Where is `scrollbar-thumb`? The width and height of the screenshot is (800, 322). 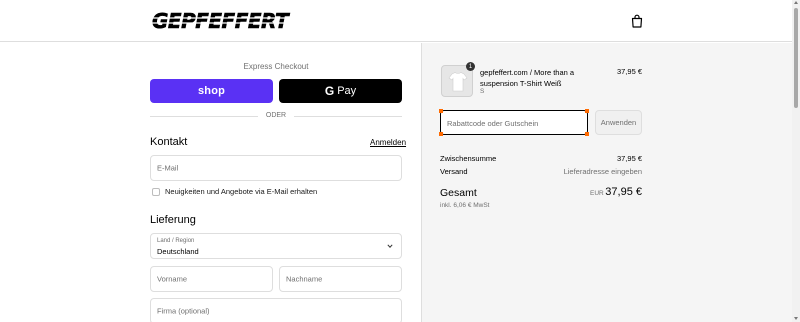 scrollbar-thumb is located at coordinates (796, 58).